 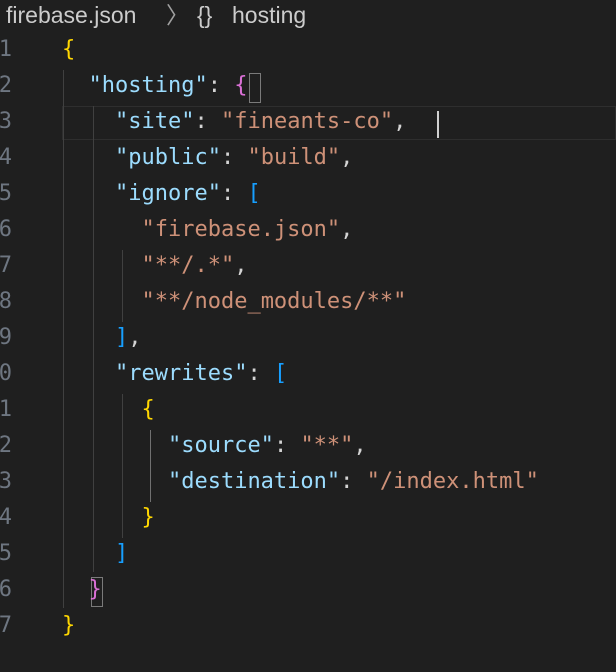 What do you see at coordinates (300, 482) in the screenshot?
I see `code-text: "destination": "/index.html"` at bounding box center [300, 482].